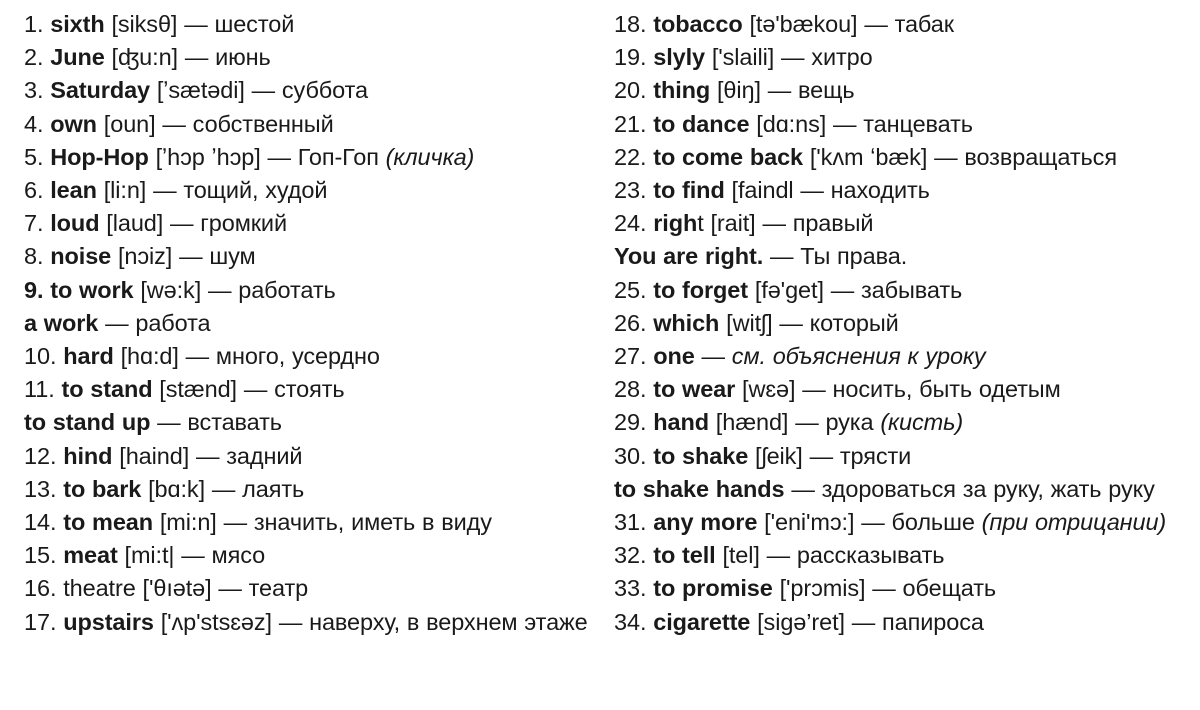 The width and height of the screenshot is (1200, 710). I want to click on entry-term: to stand, so click(107, 389).